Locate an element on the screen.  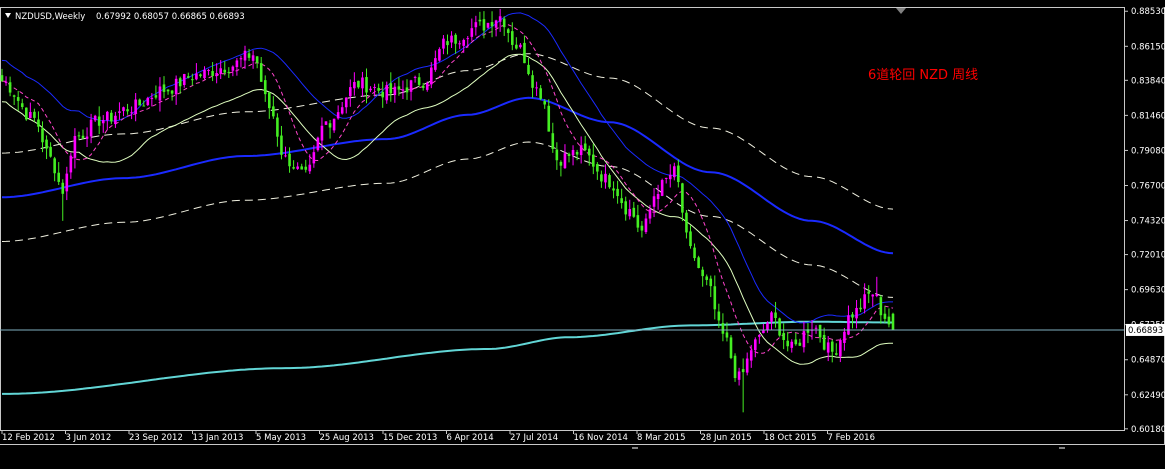
y-tick-label: 0.88530 is located at coordinates (1148, 12).